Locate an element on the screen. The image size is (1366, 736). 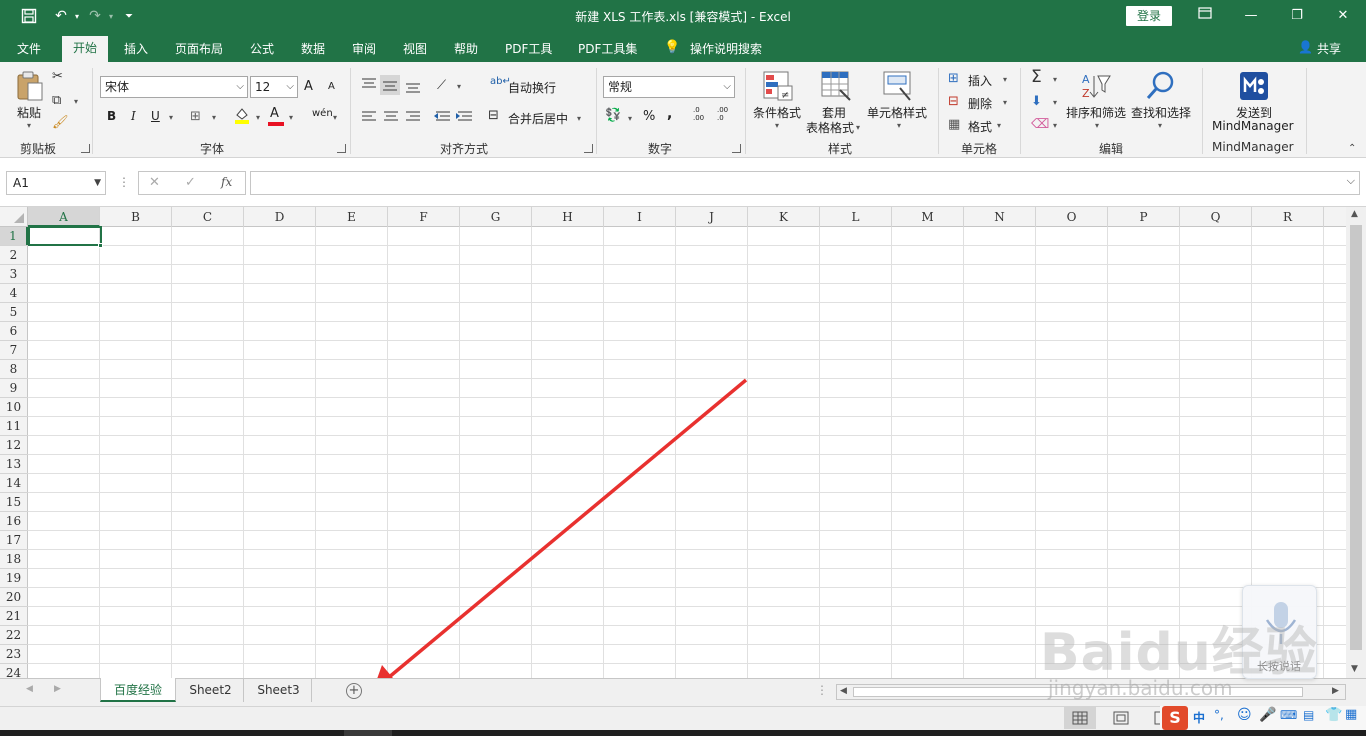
punctuation-icon: °, is located at coordinates (1219, 715).